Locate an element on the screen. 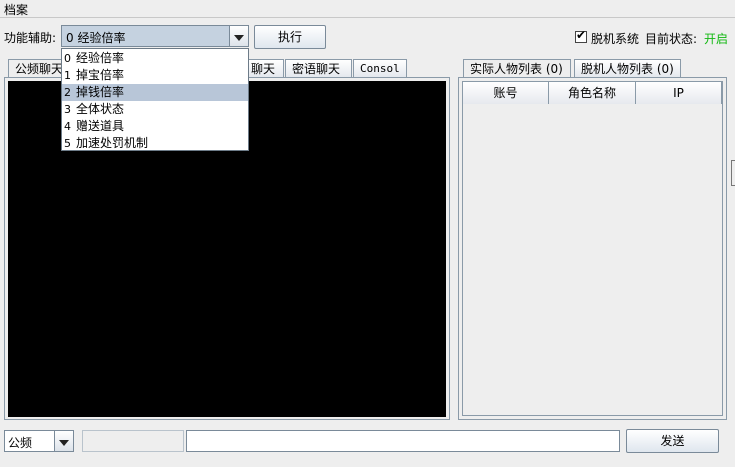 The height and width of the screenshot is (467, 735). dropdown-item-selected: 2 掉钱倍率 is located at coordinates (155, 92).